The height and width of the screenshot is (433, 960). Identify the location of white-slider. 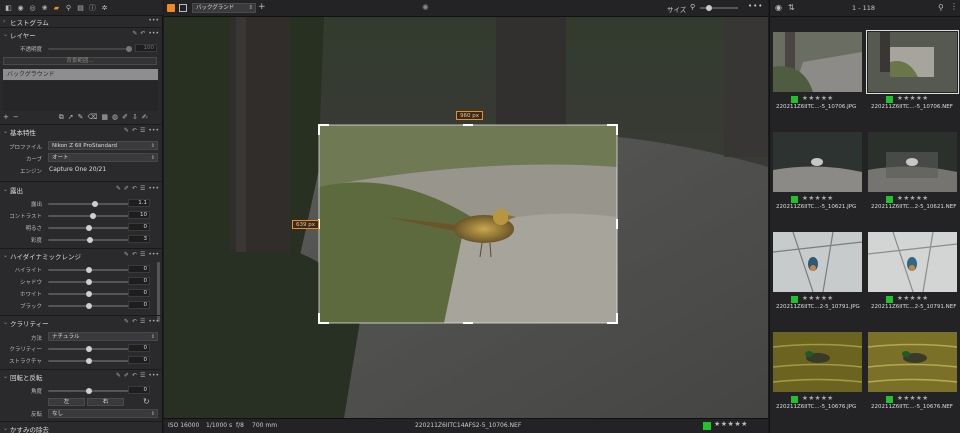
(89, 294).